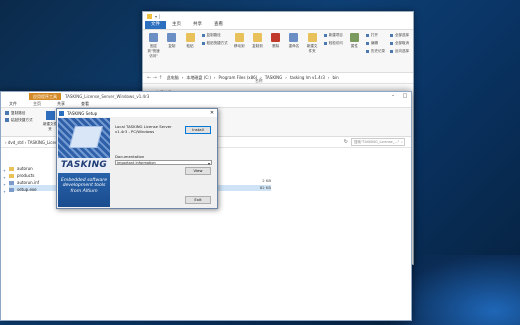 Image resolution: width=520 pixels, height=325 pixels. What do you see at coordinates (265, 187) in the screenshot?
I see `file-size: 82 KB` at bounding box center [265, 187].